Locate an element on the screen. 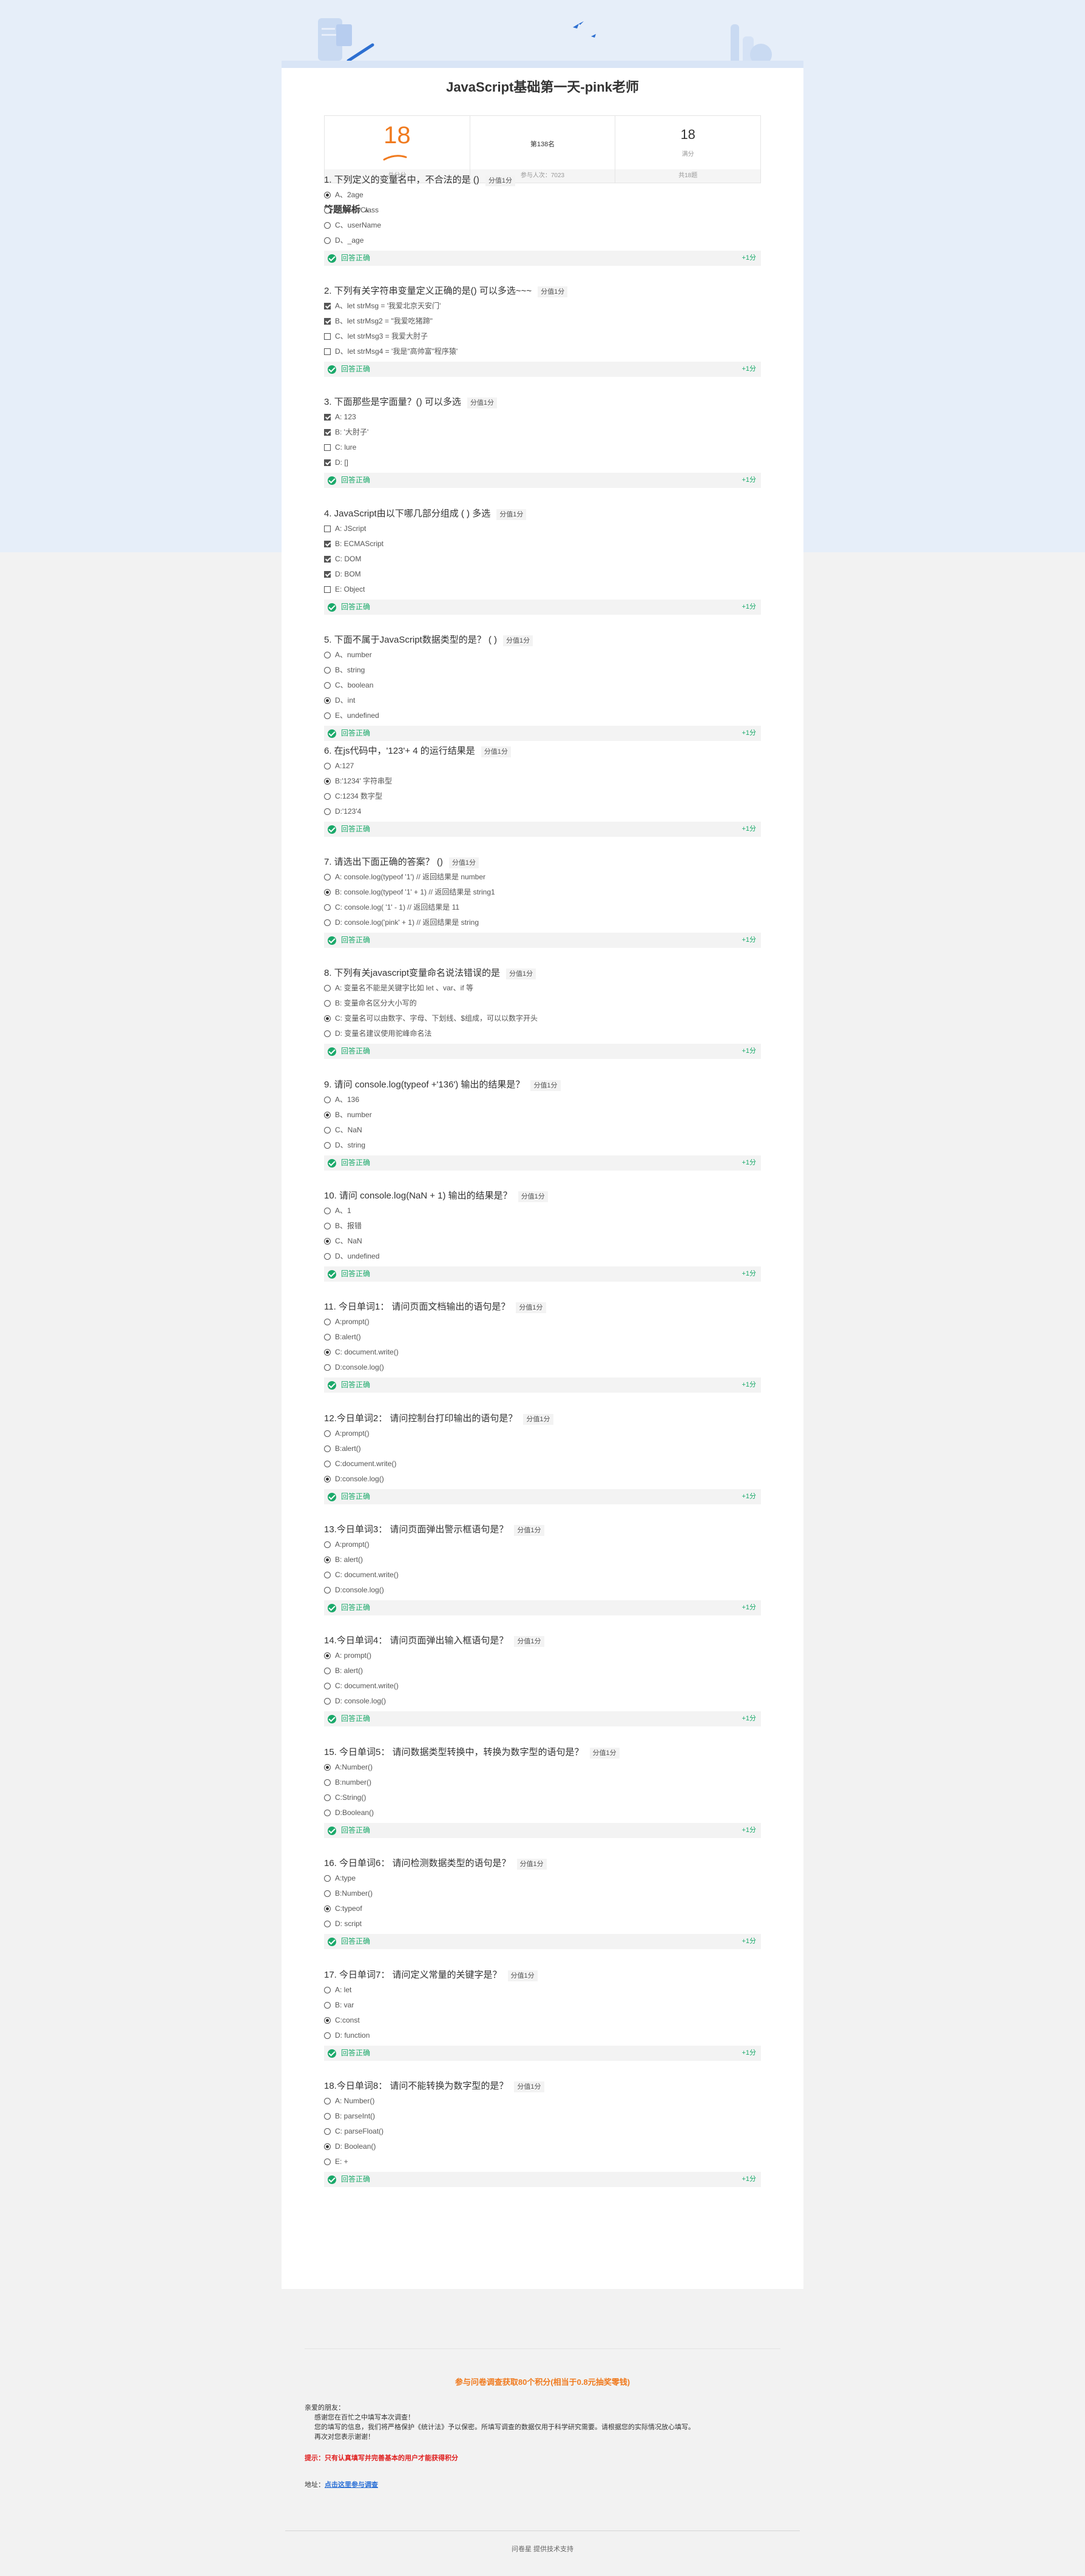 The height and width of the screenshot is (2576, 1085). answer-option: C、NaN is located at coordinates (542, 1241).